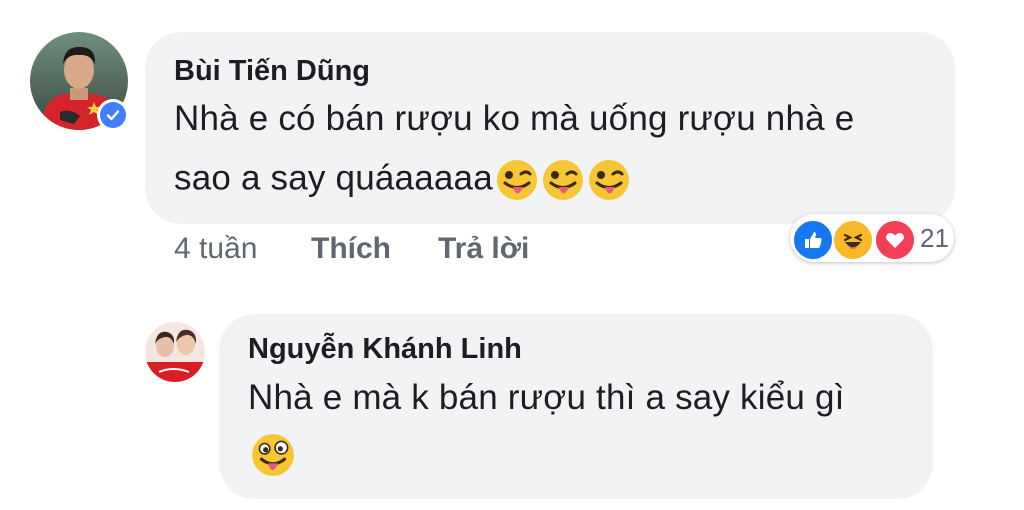 This screenshot has width=1024, height=510. I want to click on love-icon, so click(895, 240).